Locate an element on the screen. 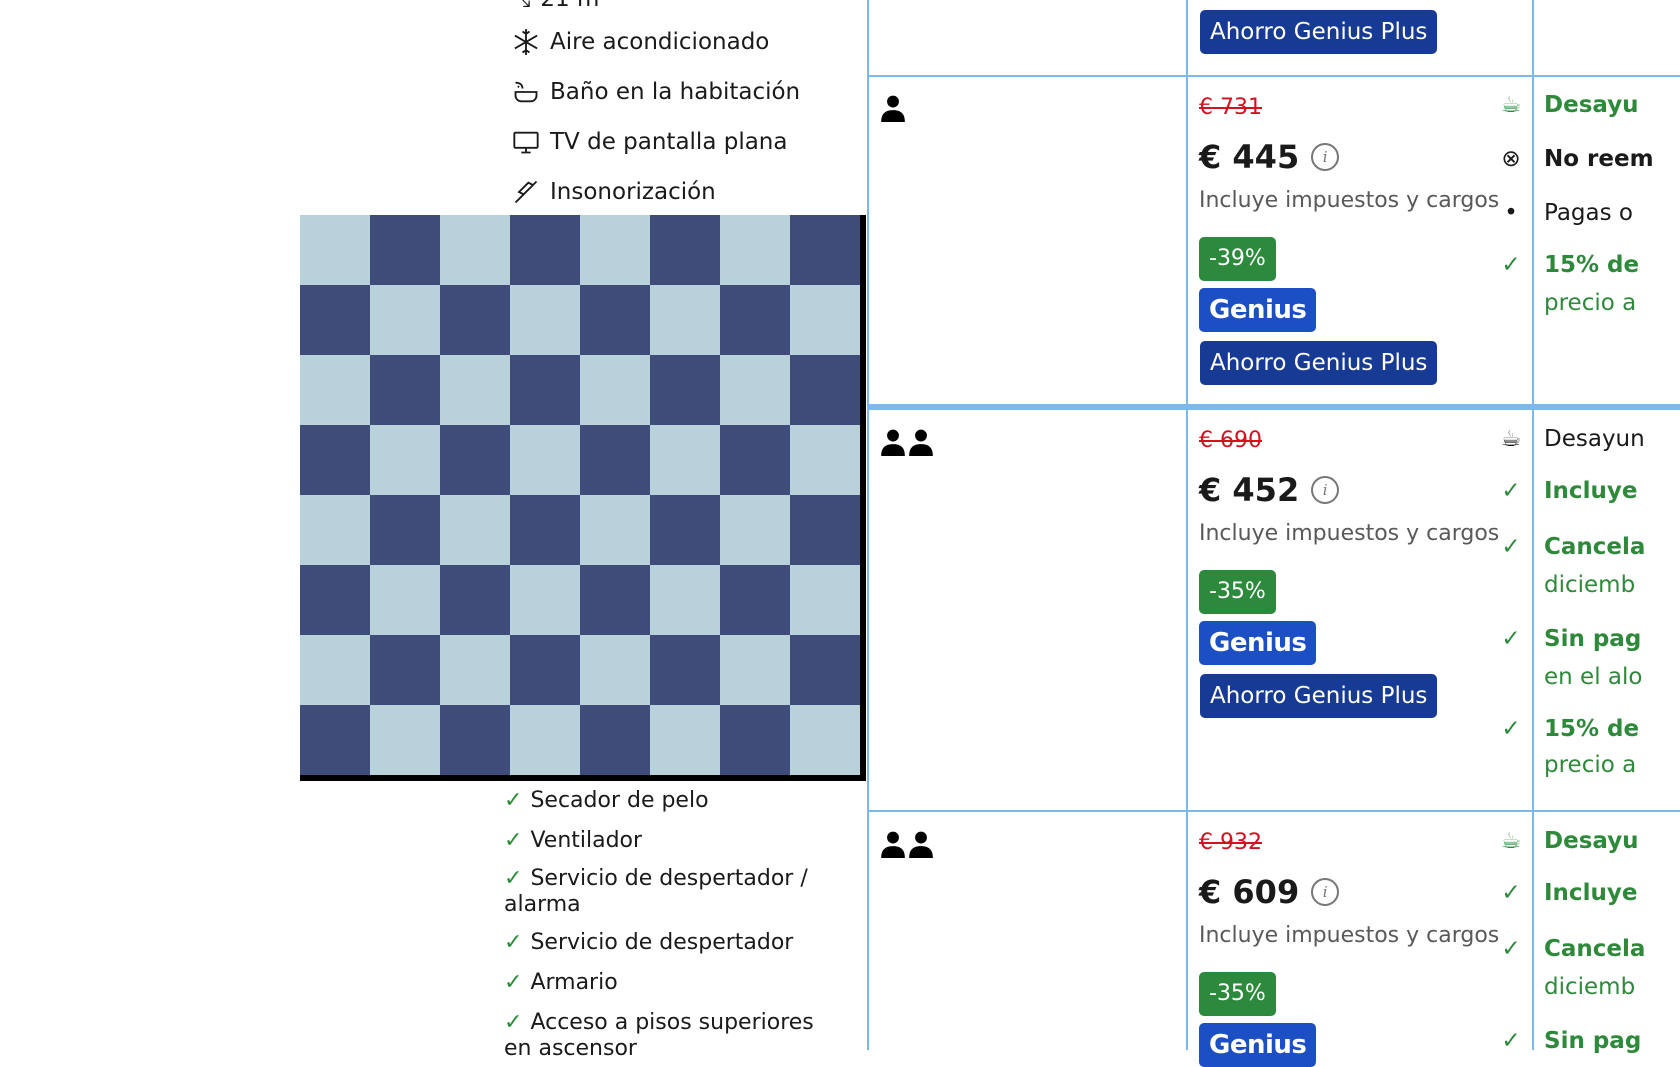 This screenshot has width=1680, height=1067. condition-breakfast: ☕ Desayun is located at coordinates (1573, 439).